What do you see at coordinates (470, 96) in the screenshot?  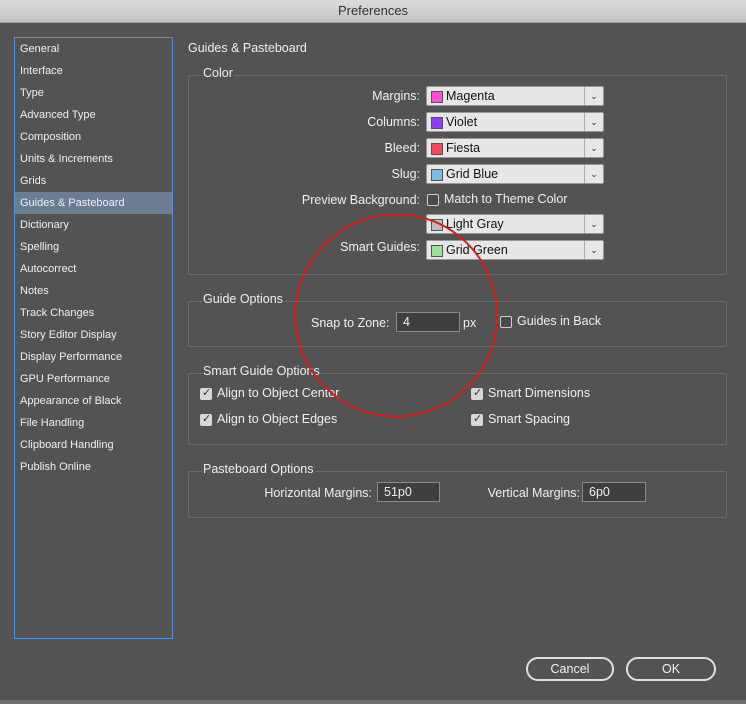 I see `margins-color-value: Magenta` at bounding box center [470, 96].